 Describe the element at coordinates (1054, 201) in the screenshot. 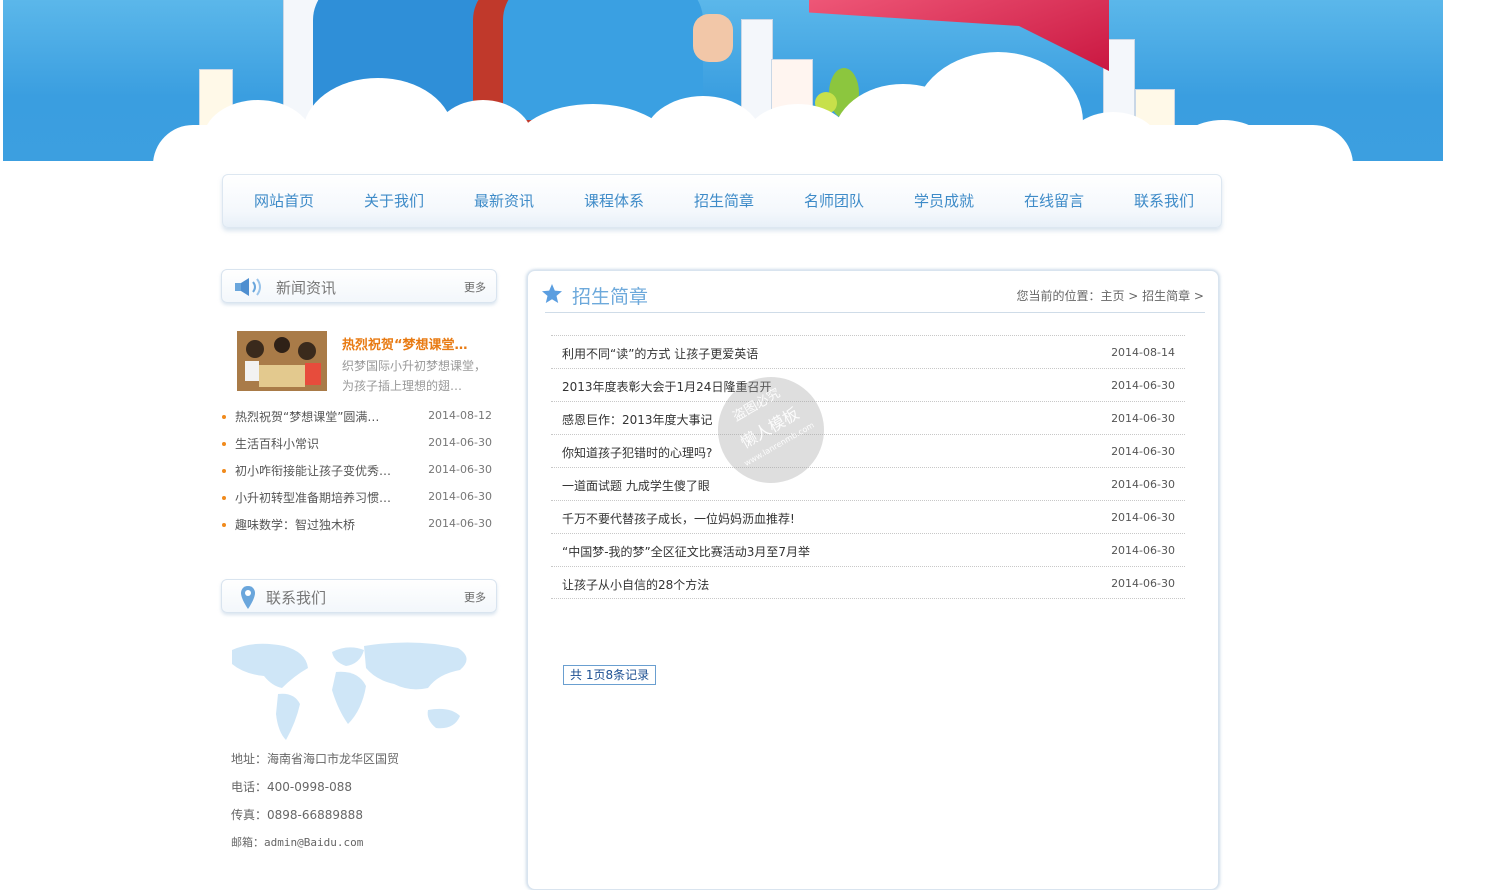

I see `nav-item-guestbook: 在线留言` at that location.